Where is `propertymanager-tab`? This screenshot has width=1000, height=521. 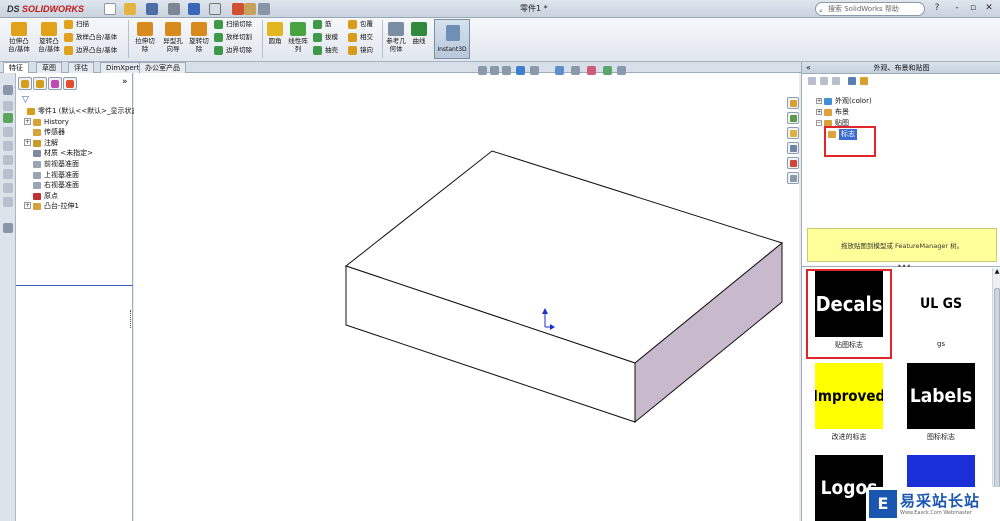 propertymanager-tab is located at coordinates (40, 83).